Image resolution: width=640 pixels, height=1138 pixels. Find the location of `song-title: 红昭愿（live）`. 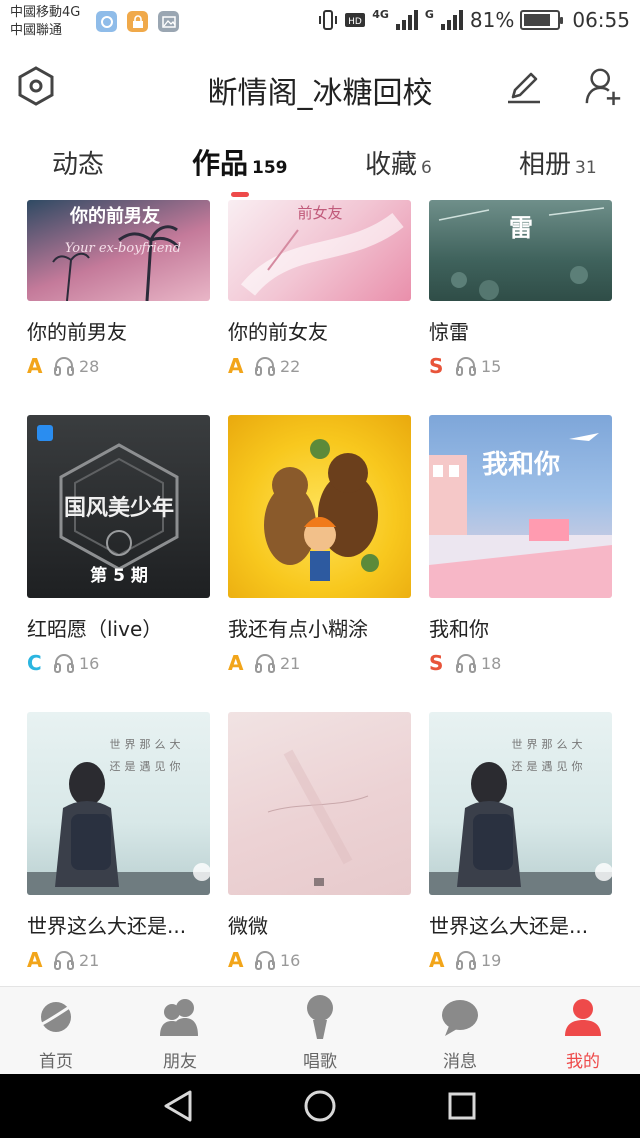

song-title: 红昭愿（live） is located at coordinates (95, 629).